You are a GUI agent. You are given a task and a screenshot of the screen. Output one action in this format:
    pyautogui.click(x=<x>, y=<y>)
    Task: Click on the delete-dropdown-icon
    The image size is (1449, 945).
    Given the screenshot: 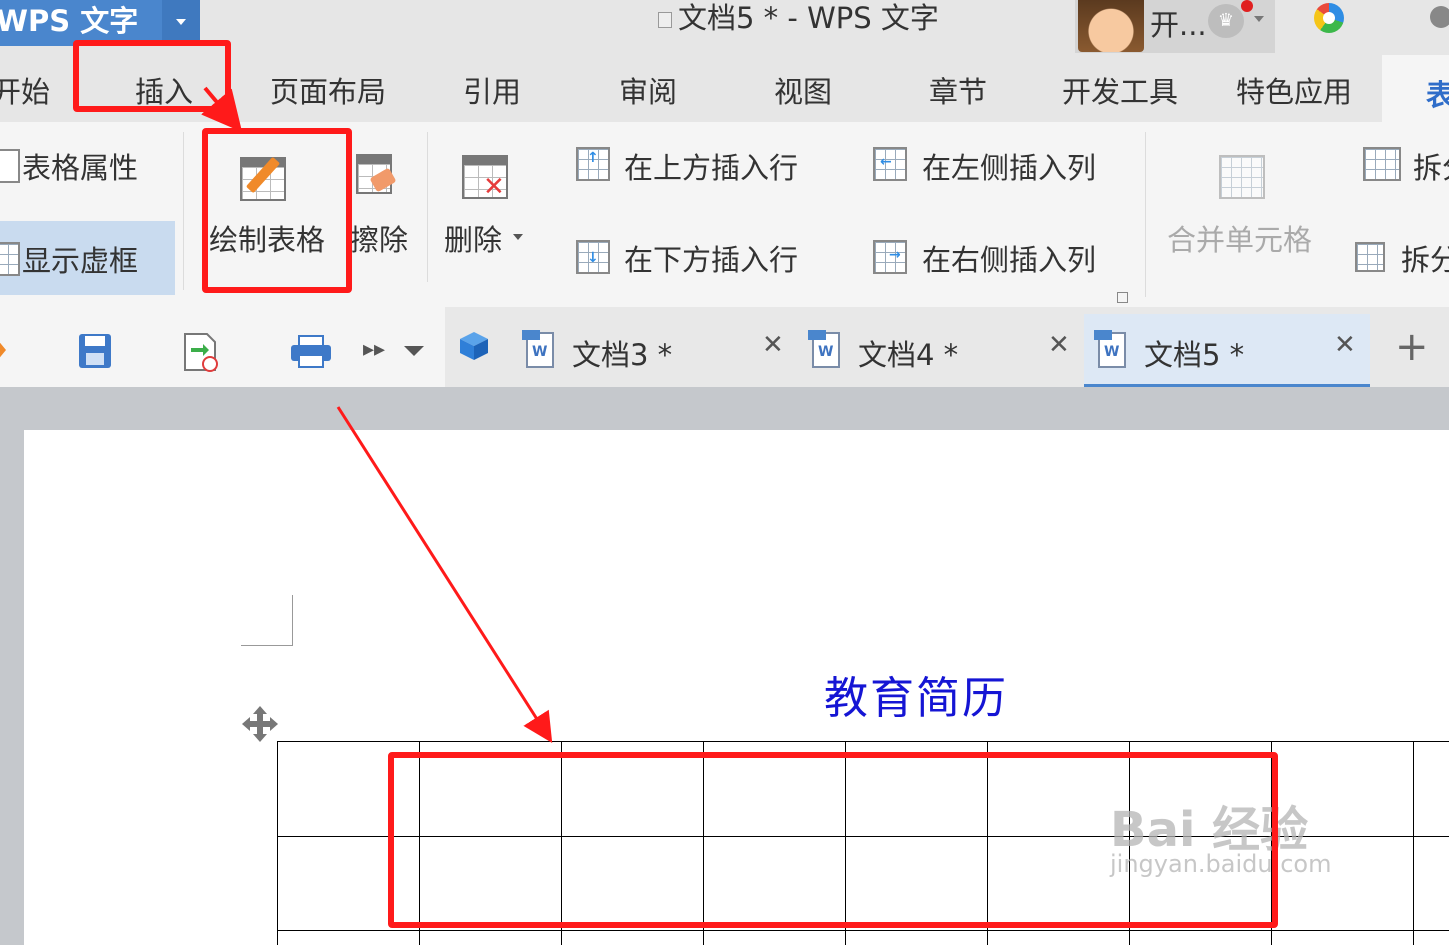 What is the action you would take?
    pyautogui.click(x=518, y=237)
    